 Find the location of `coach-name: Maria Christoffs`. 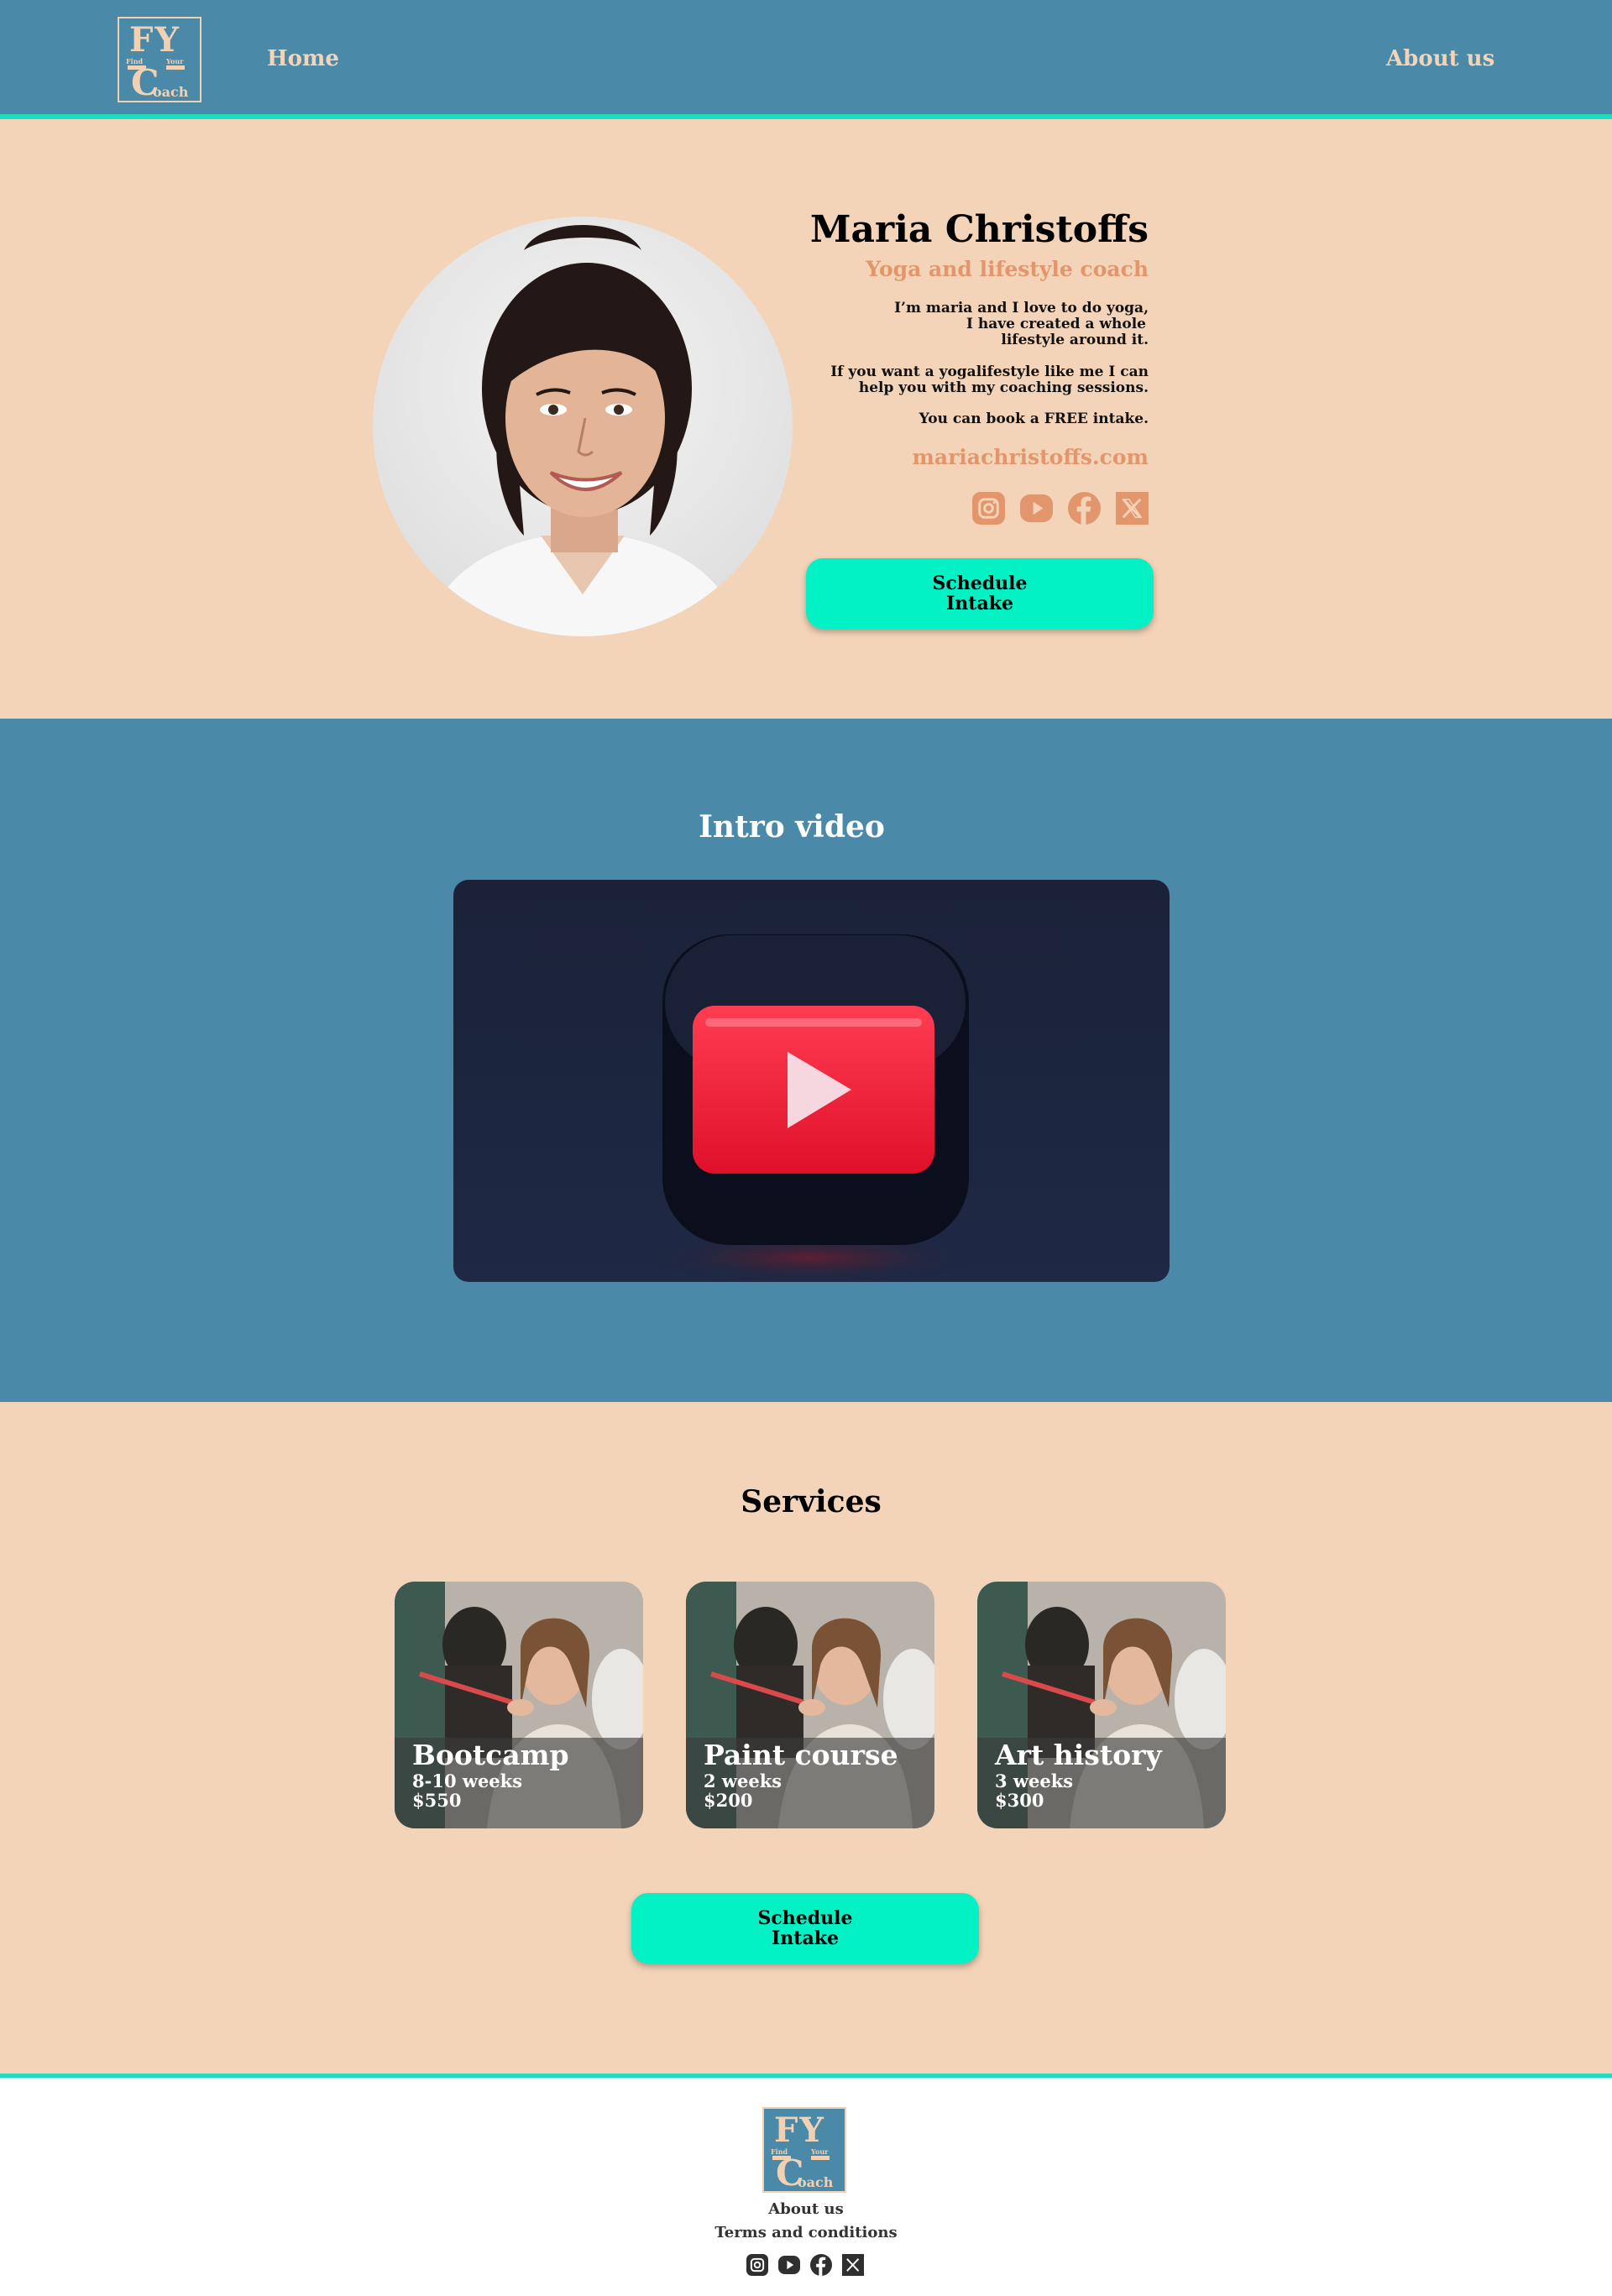

coach-name: Maria Christoffs is located at coordinates (979, 229).